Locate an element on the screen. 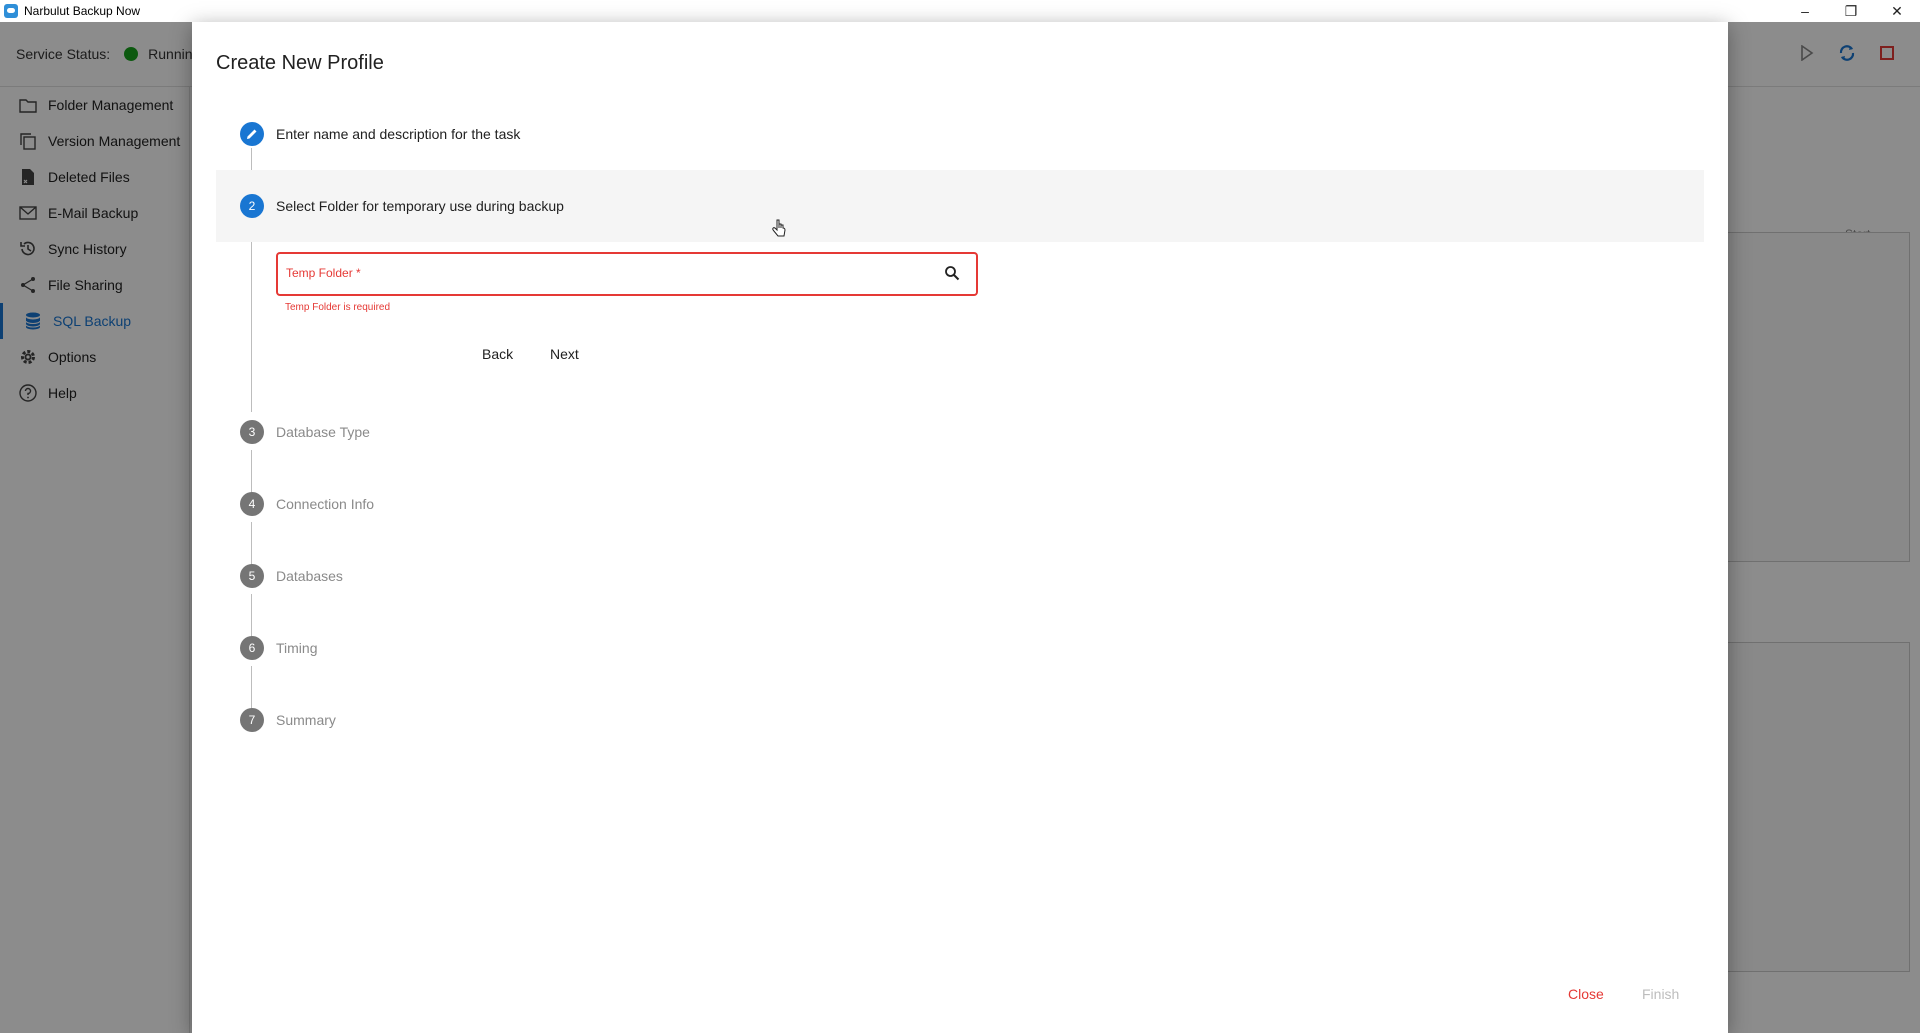  close-window-icon: ✕ is located at coordinates (1897, 11).